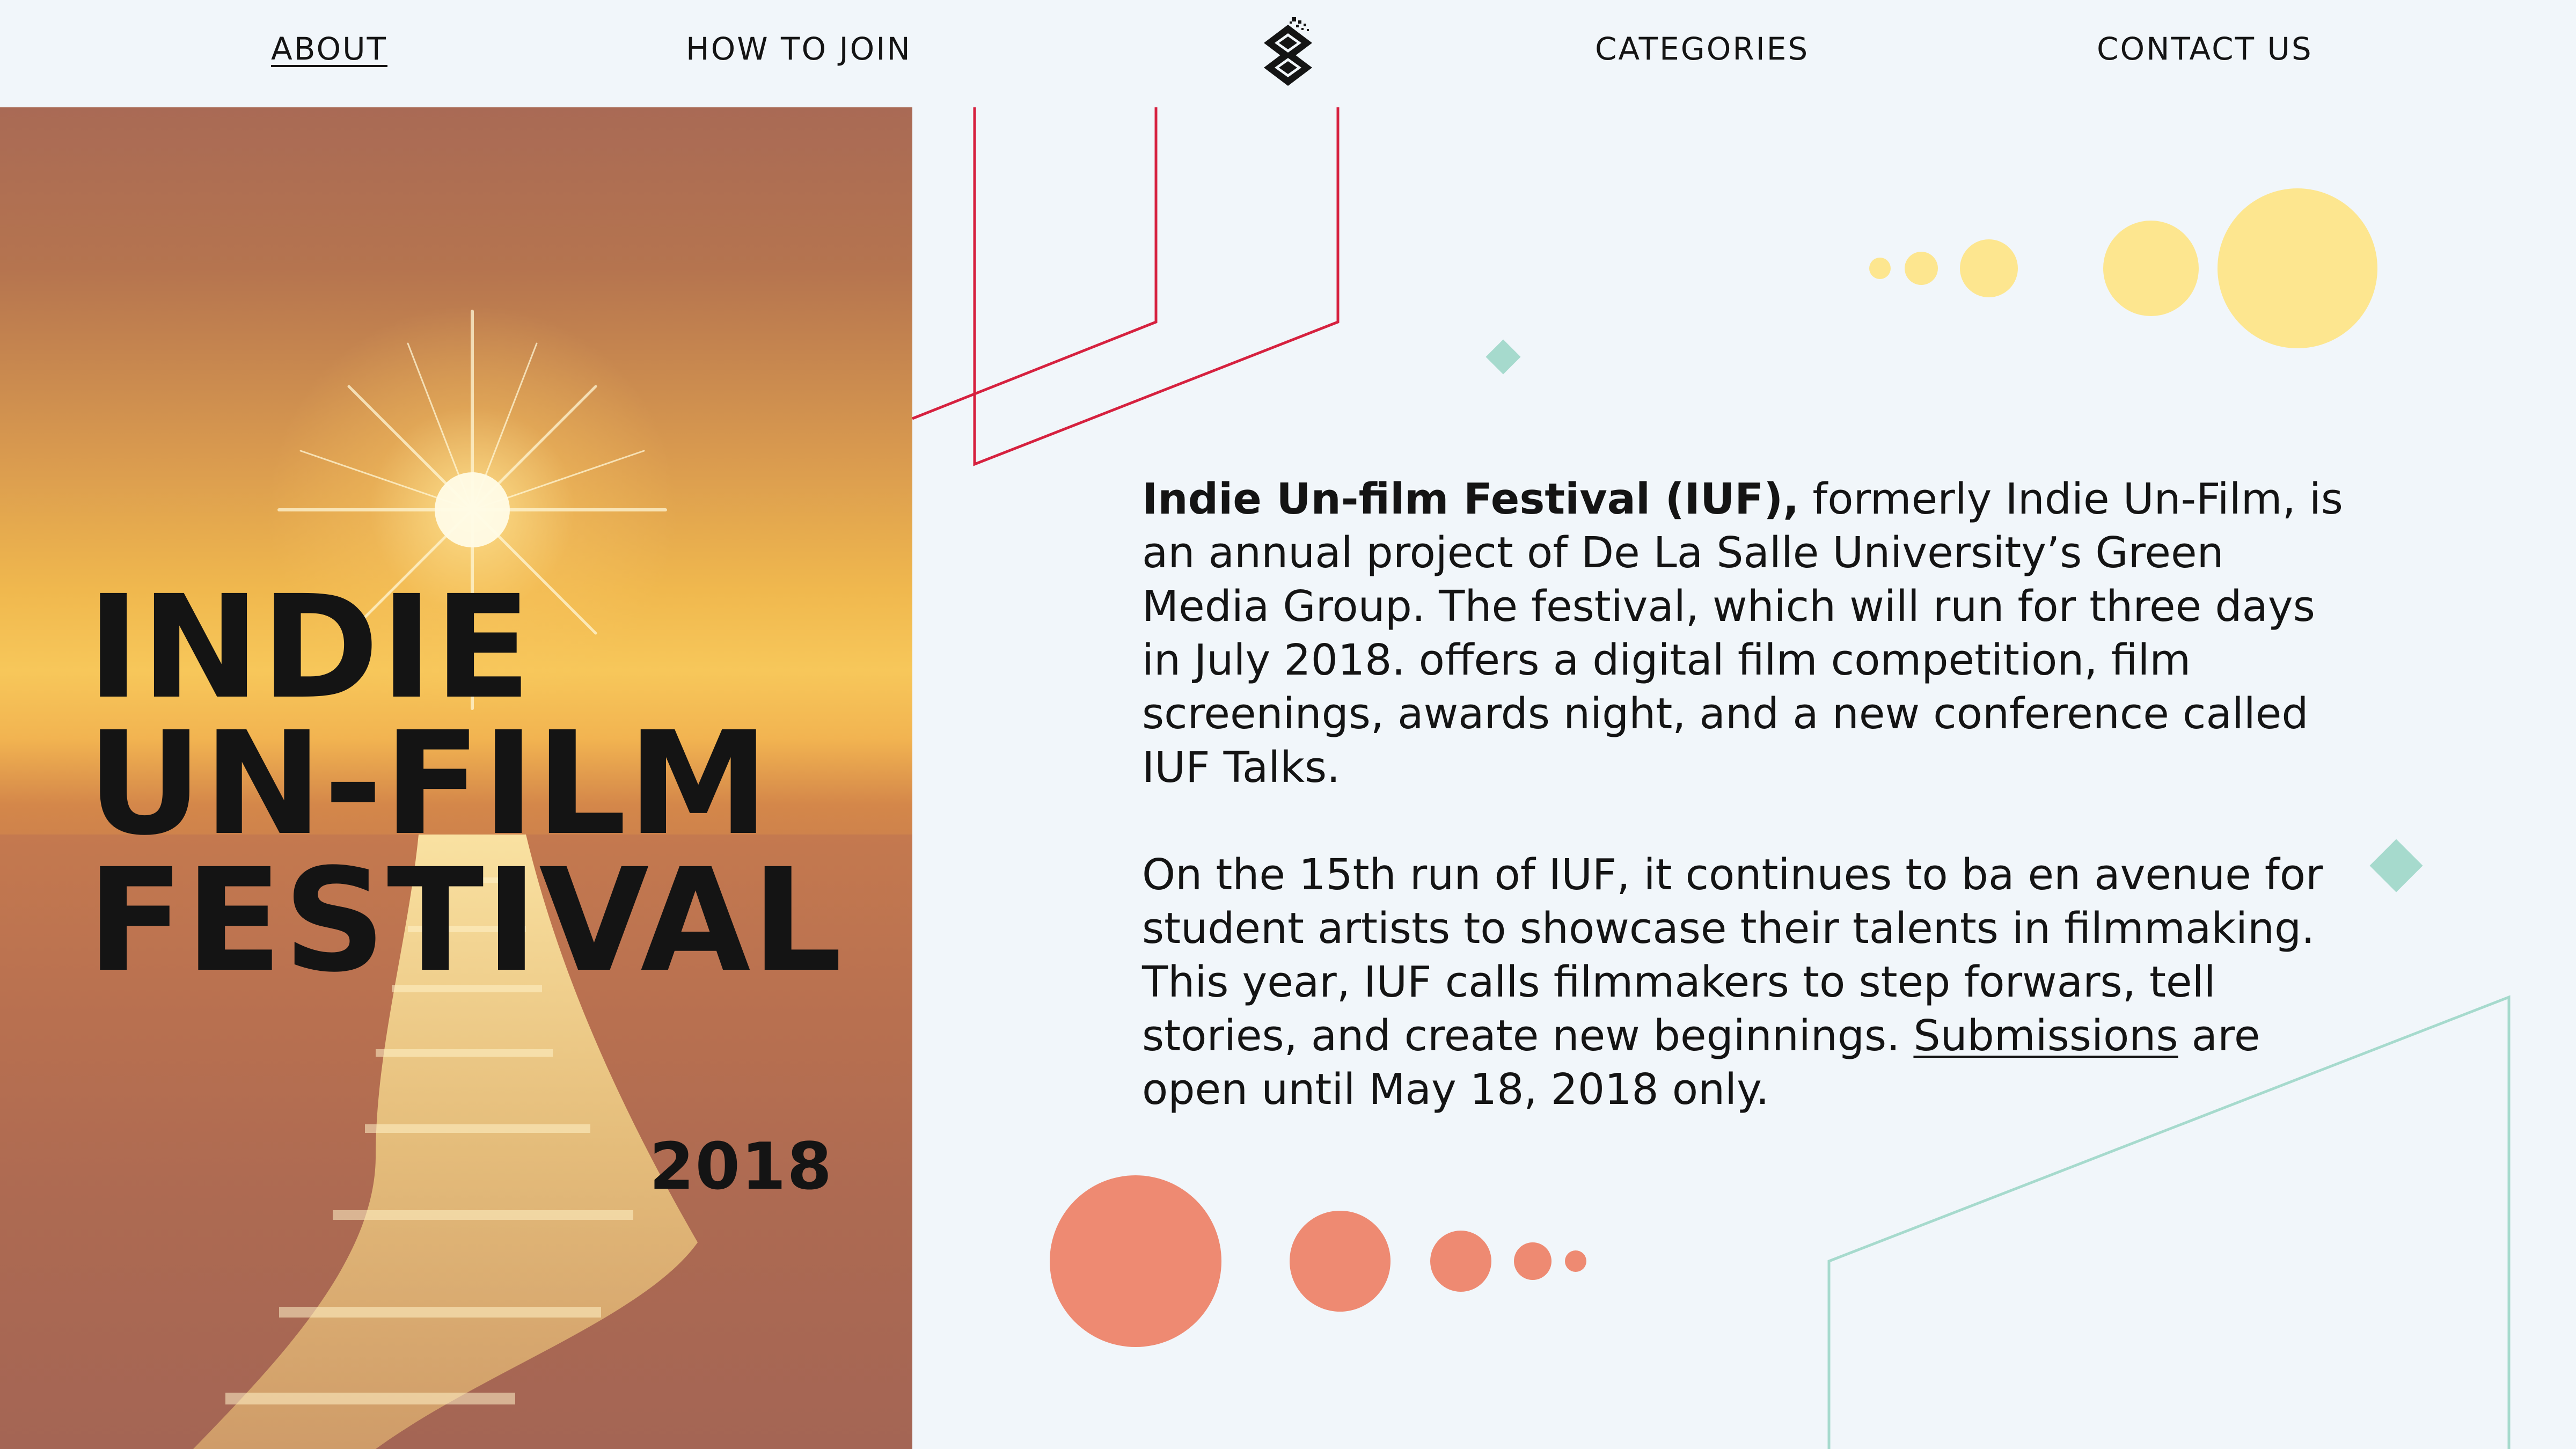 The width and height of the screenshot is (2576, 1449). Describe the element at coordinates (309, 647) in the screenshot. I see `poster-title-line-1: INDIE` at that location.